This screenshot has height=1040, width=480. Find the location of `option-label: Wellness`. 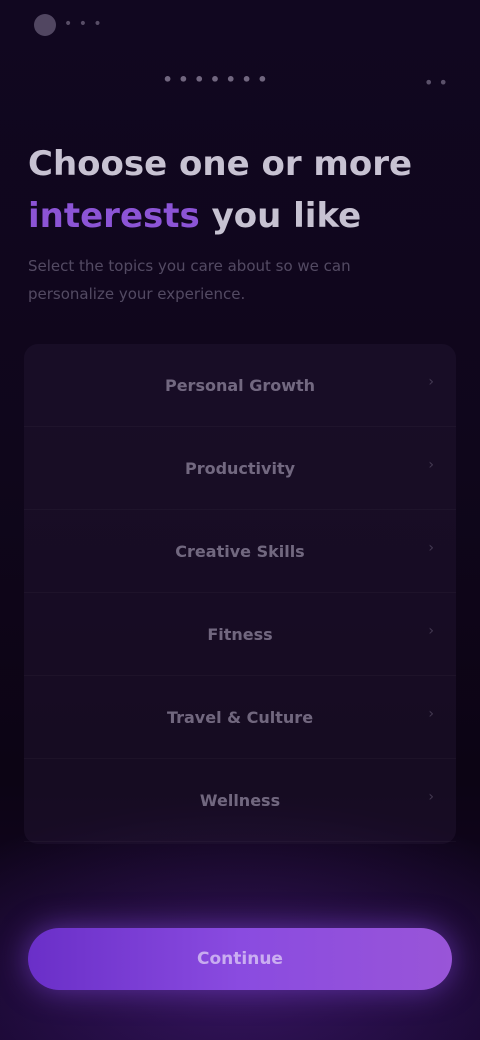

option-label: Wellness is located at coordinates (240, 800).